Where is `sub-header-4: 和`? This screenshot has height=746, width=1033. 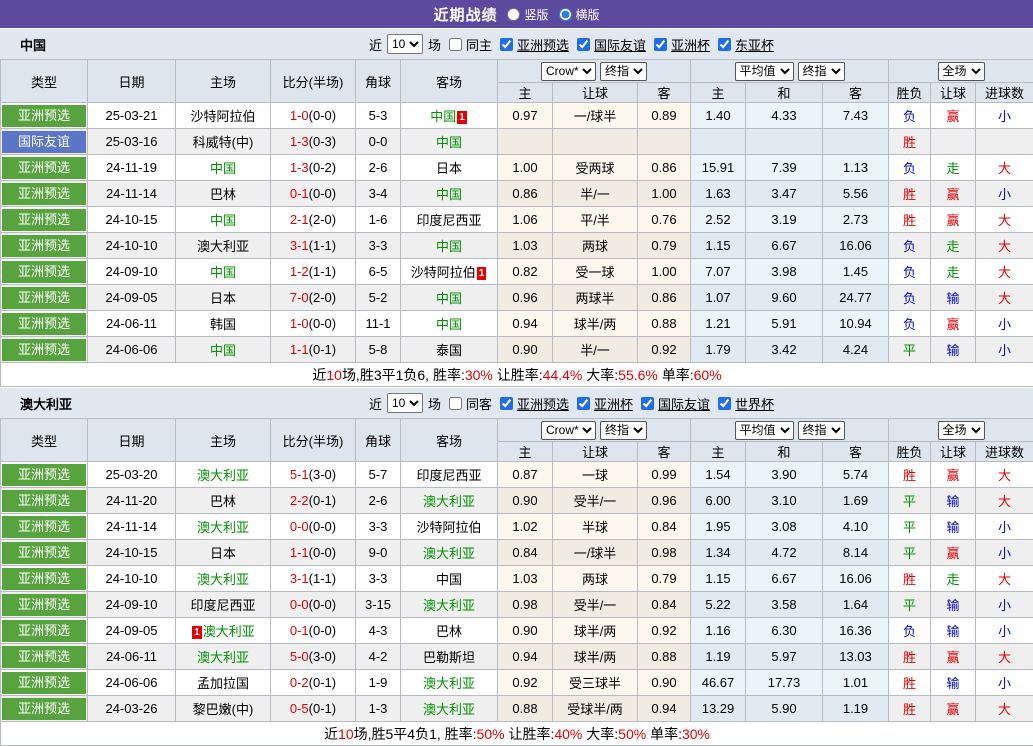
sub-header-4: 和 is located at coordinates (784, 452).